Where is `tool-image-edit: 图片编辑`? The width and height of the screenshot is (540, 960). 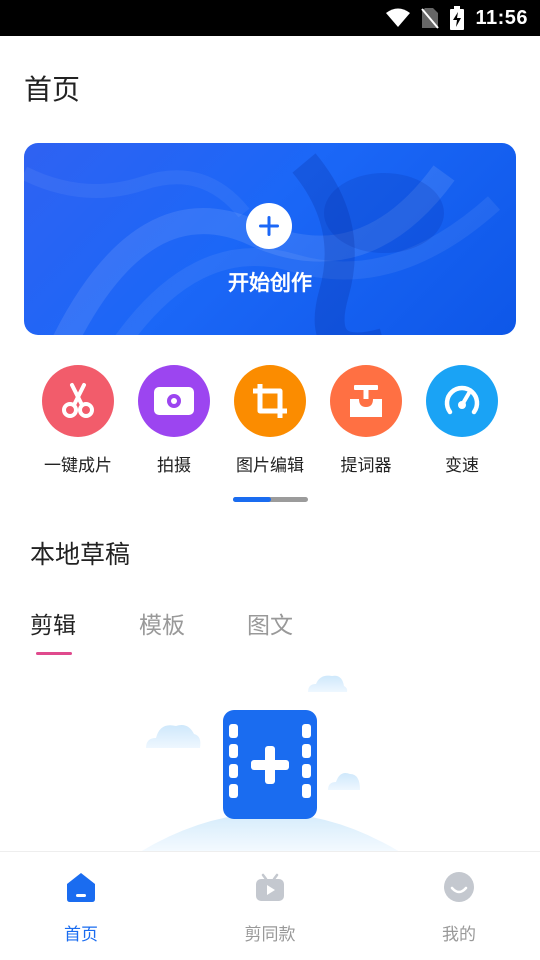 tool-image-edit: 图片编辑 is located at coordinates (270, 420).